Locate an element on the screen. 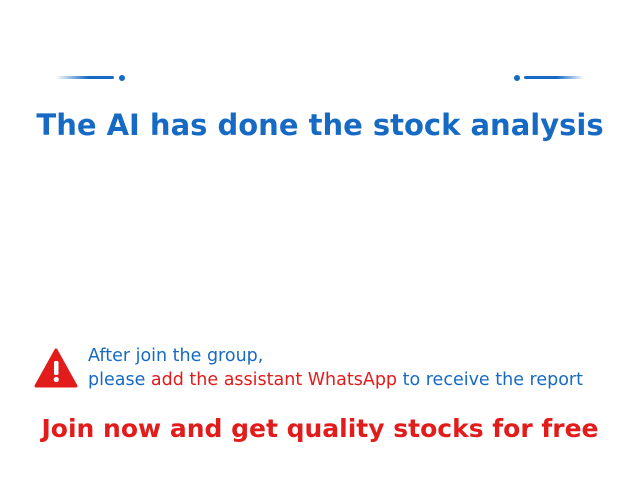 The height and width of the screenshot is (484, 640). left-ornament-dash is located at coordinates (85, 77).